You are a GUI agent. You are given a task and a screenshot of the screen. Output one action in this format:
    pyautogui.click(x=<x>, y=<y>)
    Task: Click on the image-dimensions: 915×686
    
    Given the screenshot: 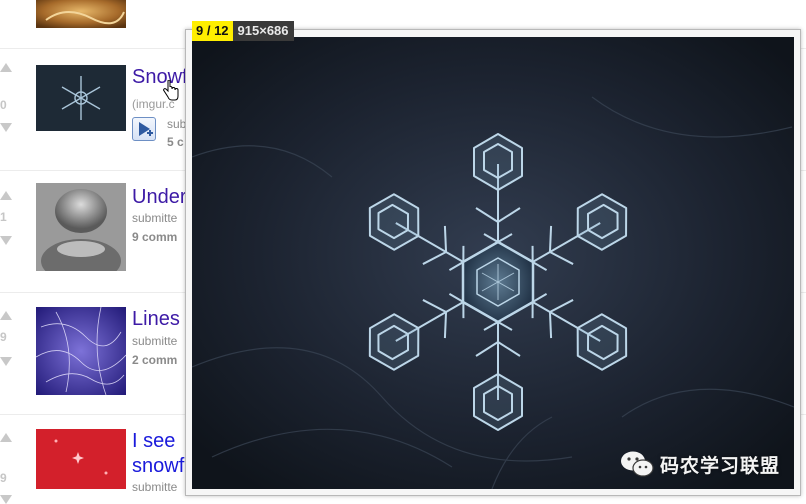 What is the action you would take?
    pyautogui.click(x=263, y=31)
    